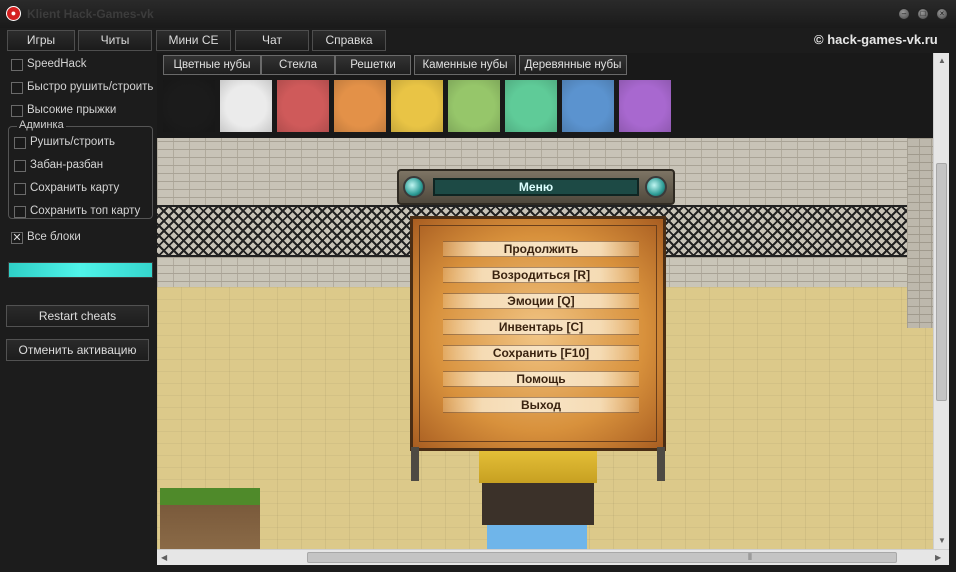  What do you see at coordinates (360, 106) in the screenshot?
I see `swatch-orange` at bounding box center [360, 106].